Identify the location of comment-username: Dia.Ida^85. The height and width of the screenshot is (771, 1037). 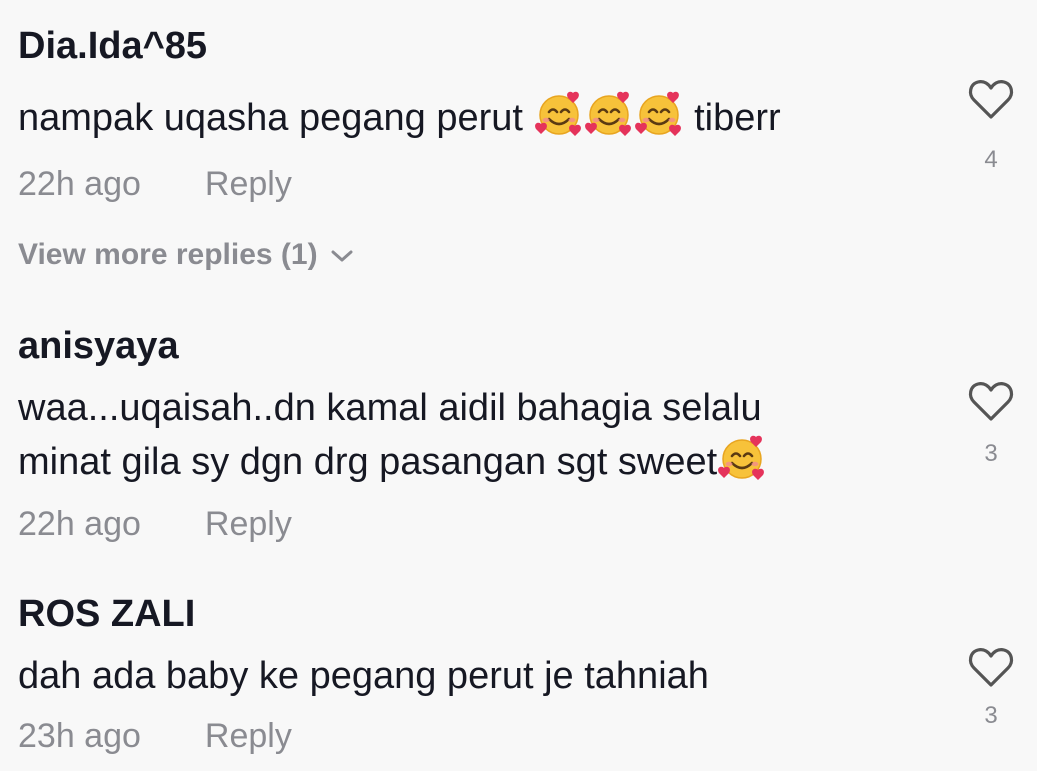
(518, 46).